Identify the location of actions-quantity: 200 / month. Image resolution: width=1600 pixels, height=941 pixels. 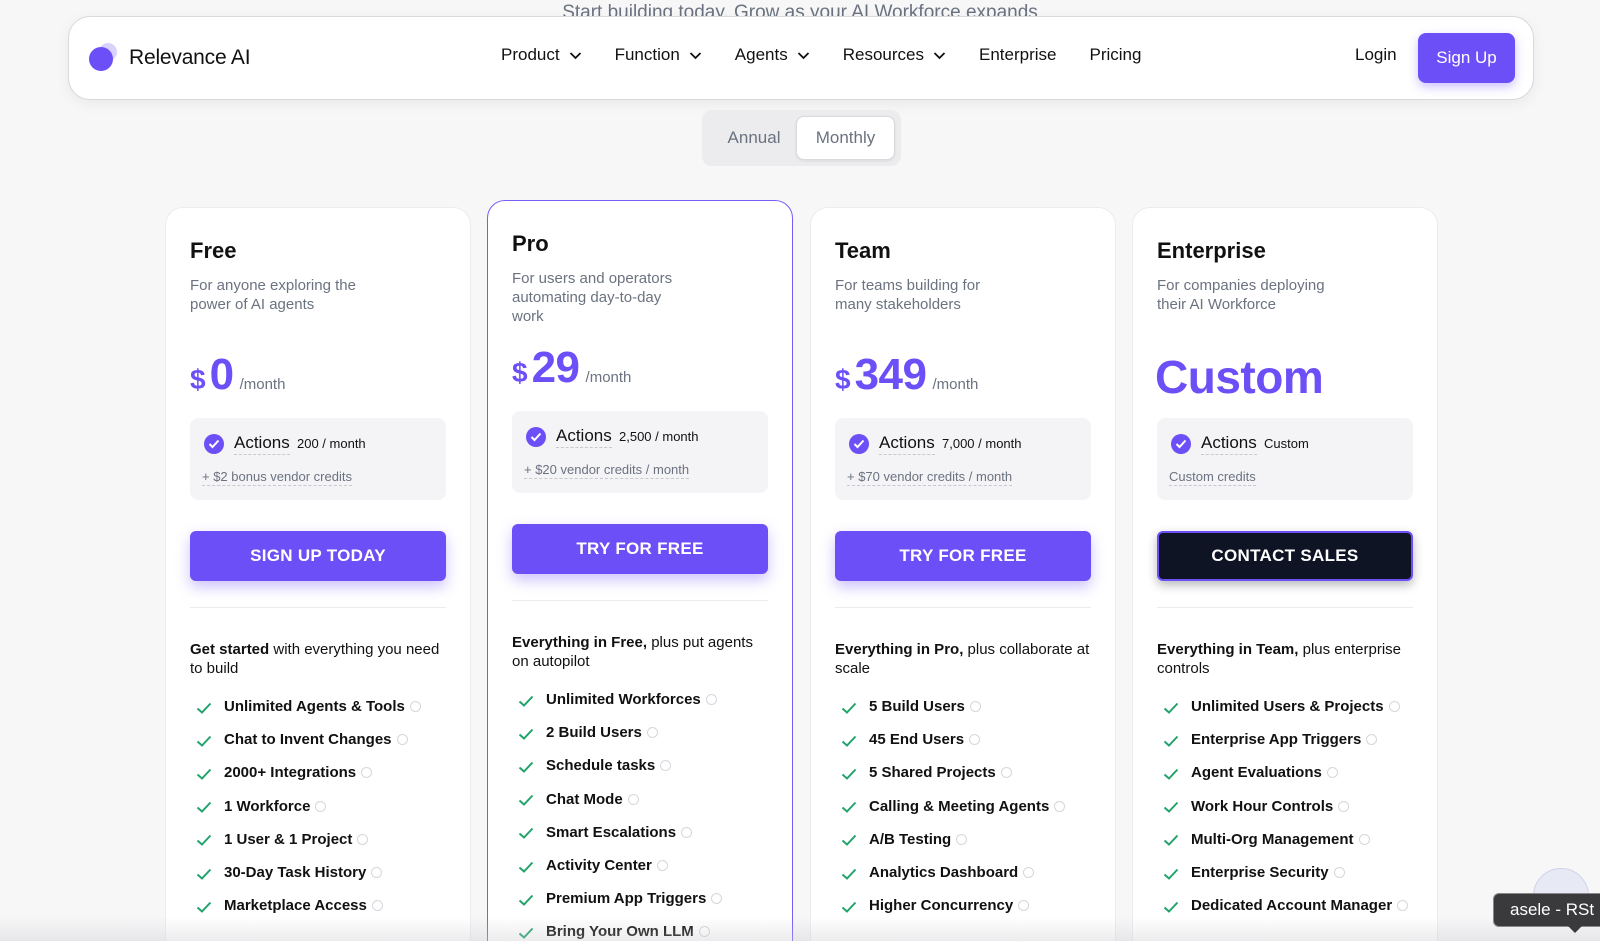
(331, 443).